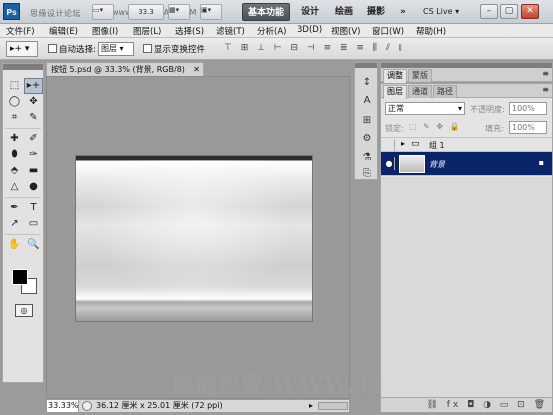  I want to click on align-distribute-icons: ⊤ ⊞ ⊥ ⊢ ⊟ ⊣ ≡ ≣ ≡ ⫼ ⫽ ⫾, so click(314, 48).